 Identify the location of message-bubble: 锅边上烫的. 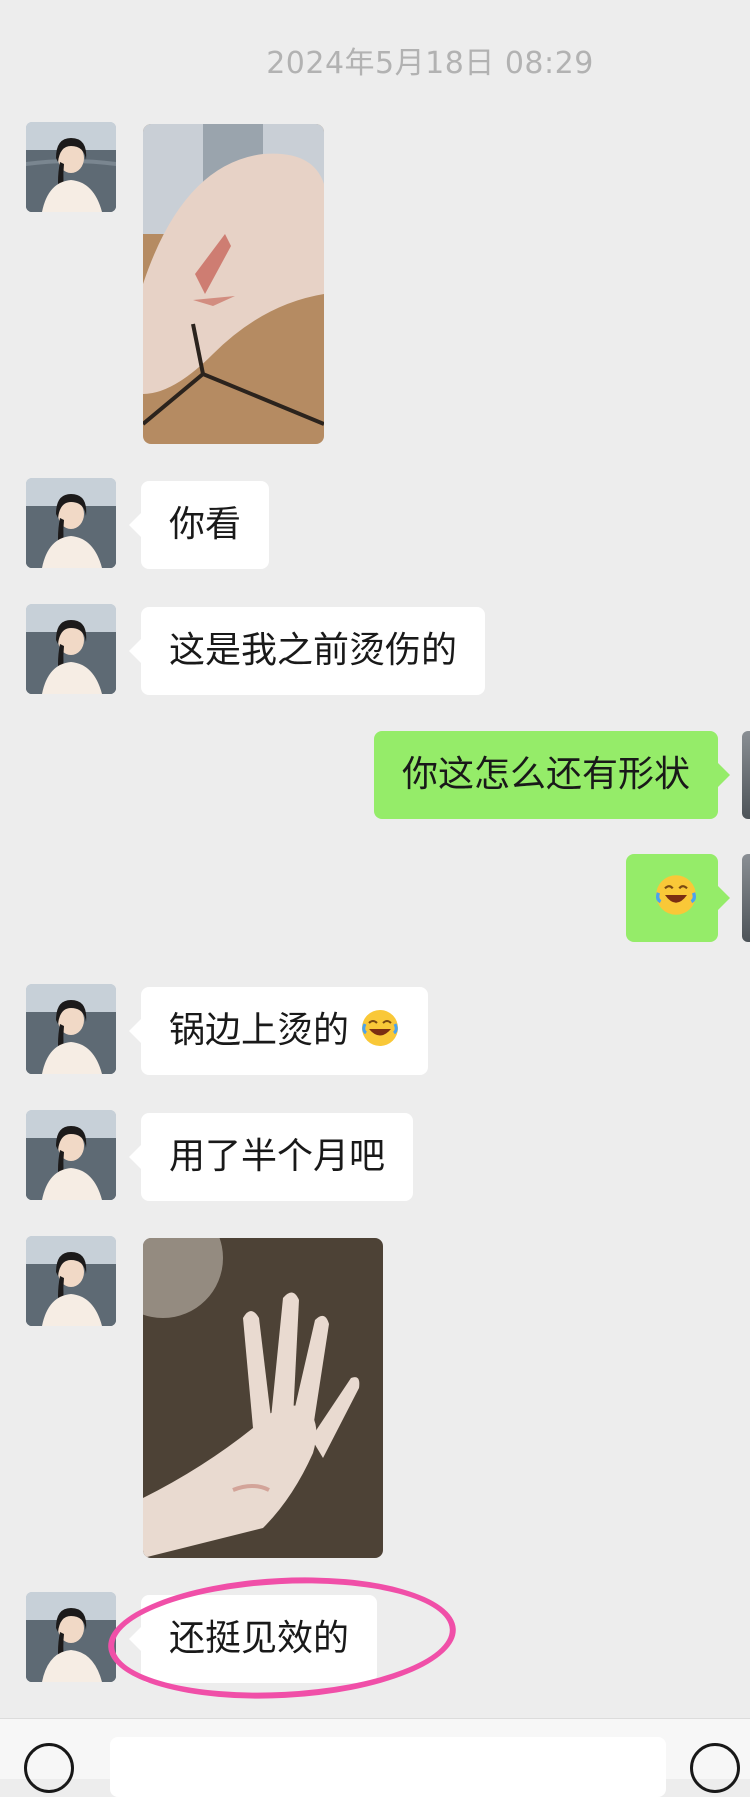
(278, 1031).